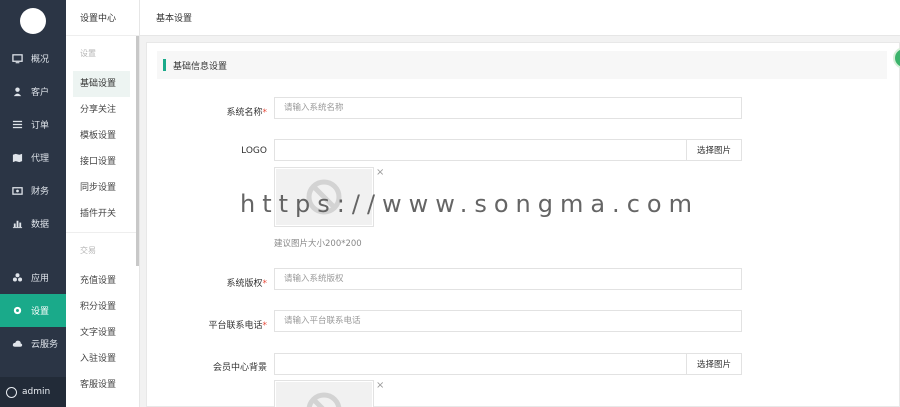  I want to click on sidebar-item-label: 订单, so click(40, 126).